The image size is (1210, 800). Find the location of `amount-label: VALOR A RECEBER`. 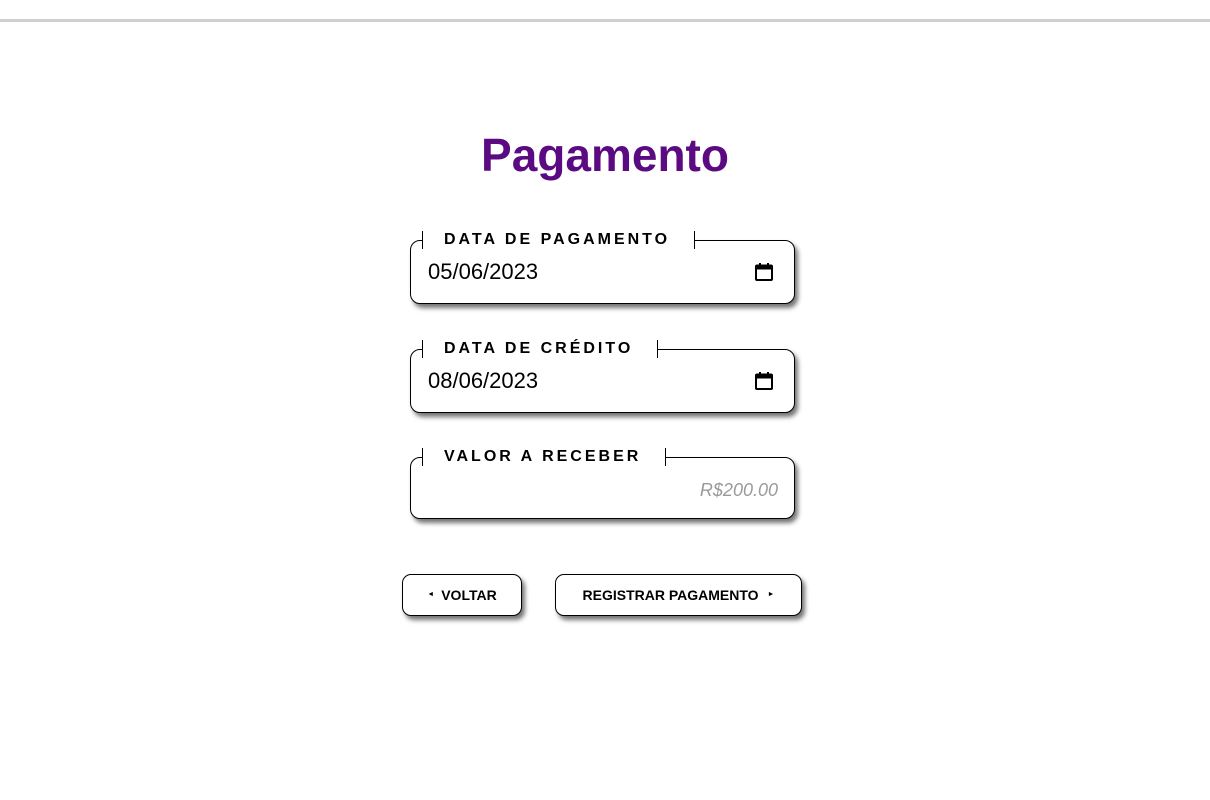

amount-label: VALOR A RECEBER is located at coordinates (544, 457).